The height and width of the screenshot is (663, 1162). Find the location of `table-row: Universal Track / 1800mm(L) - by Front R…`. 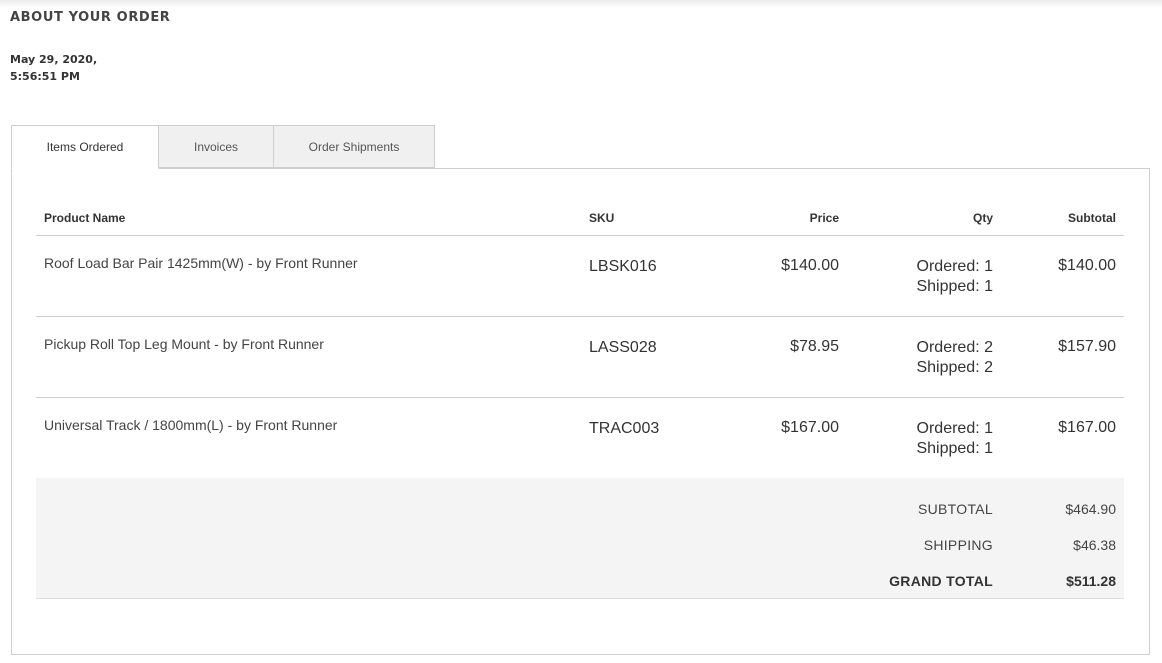

table-row: Universal Track / 1800mm(L) - by Front R… is located at coordinates (580, 438).